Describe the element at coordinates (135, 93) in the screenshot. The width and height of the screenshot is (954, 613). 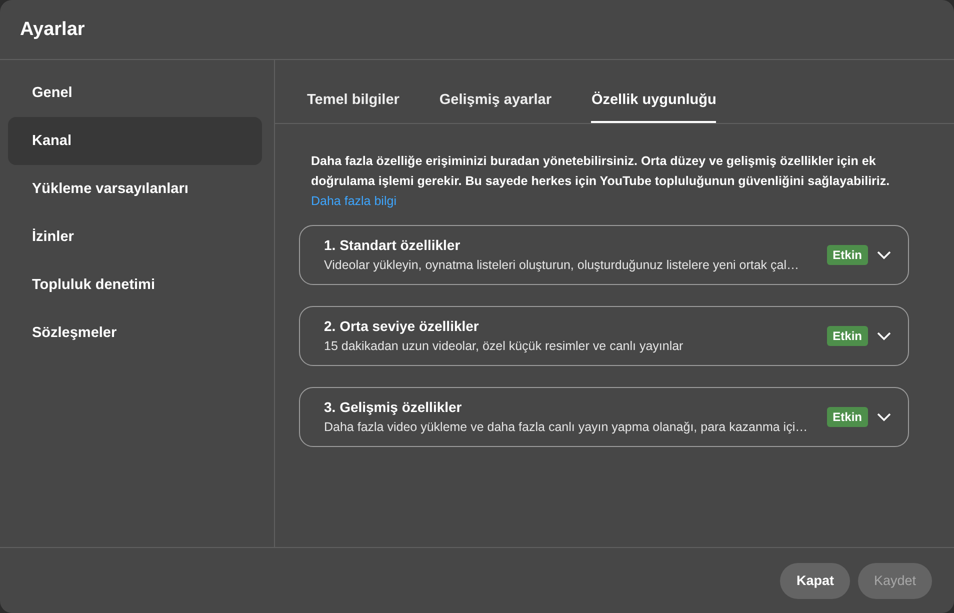
I see `sidebar-item: Genel` at that location.